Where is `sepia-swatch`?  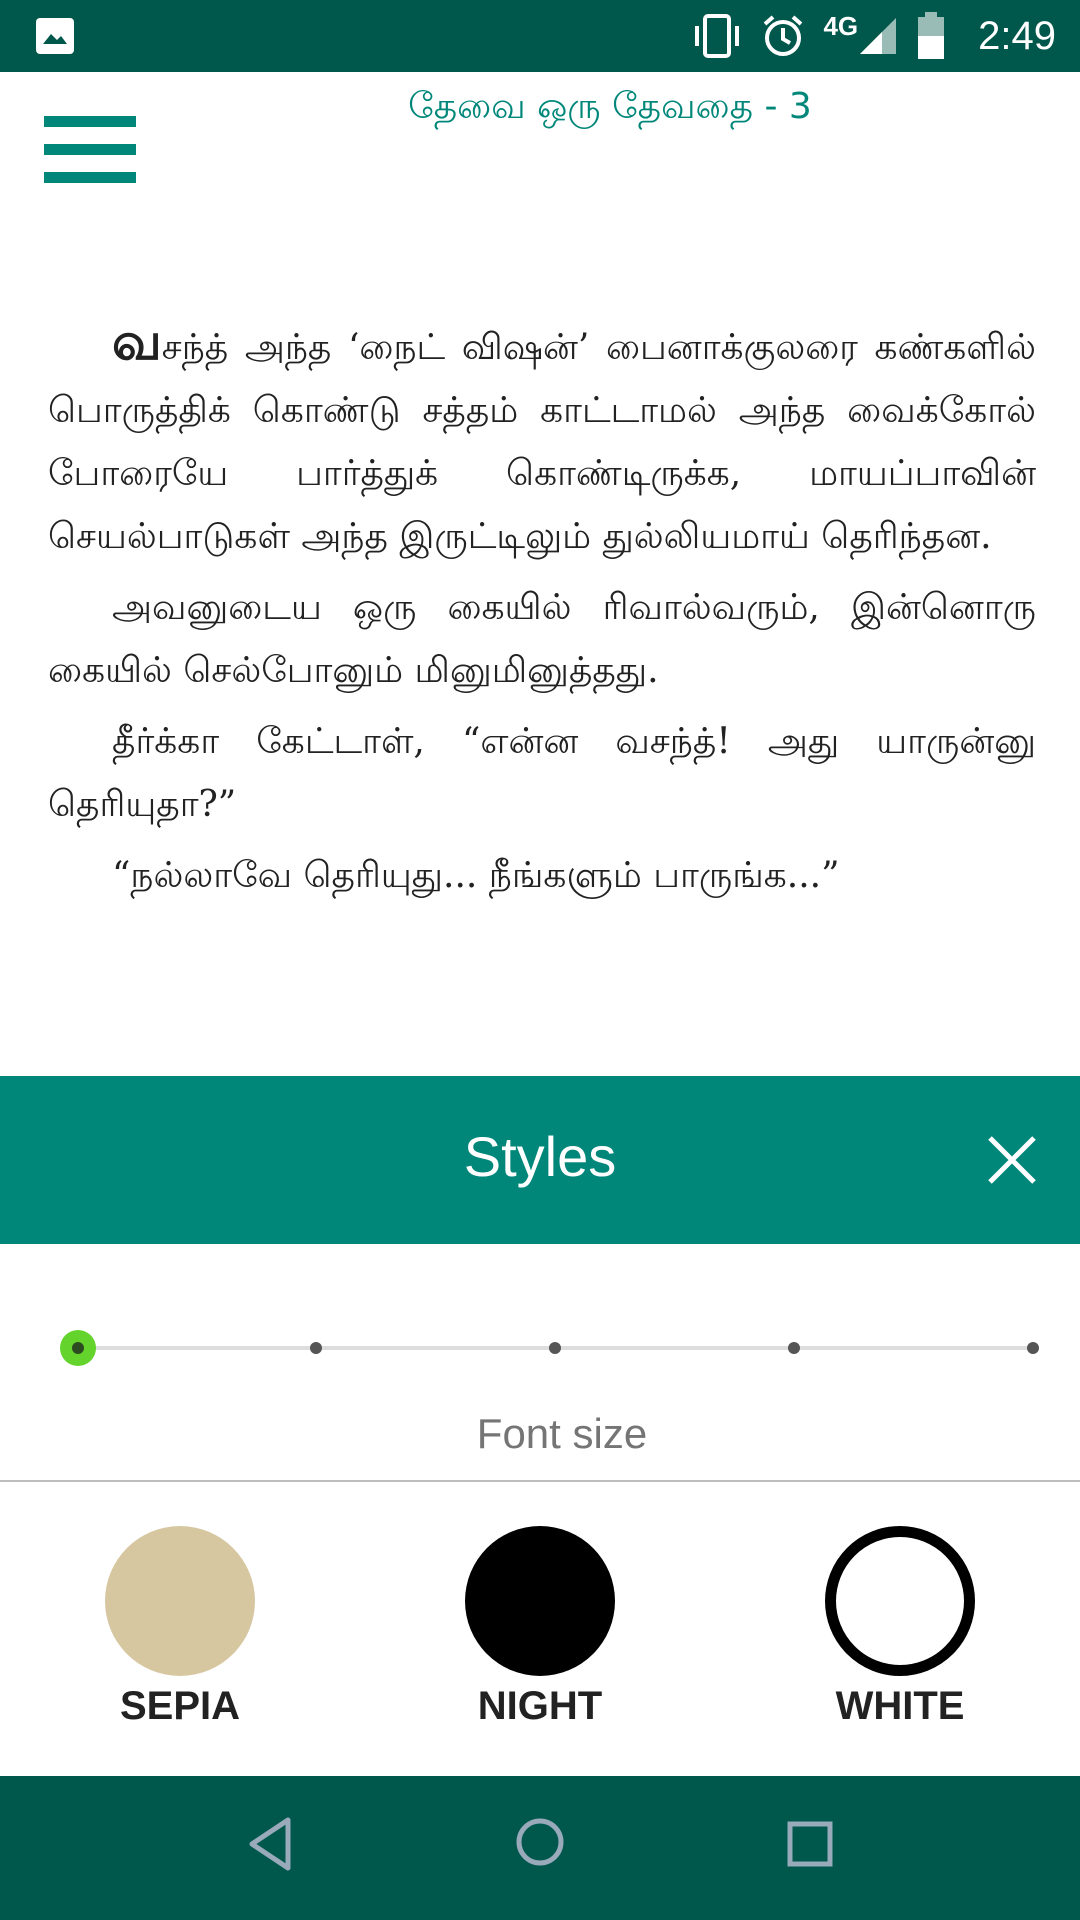 sepia-swatch is located at coordinates (180, 1601).